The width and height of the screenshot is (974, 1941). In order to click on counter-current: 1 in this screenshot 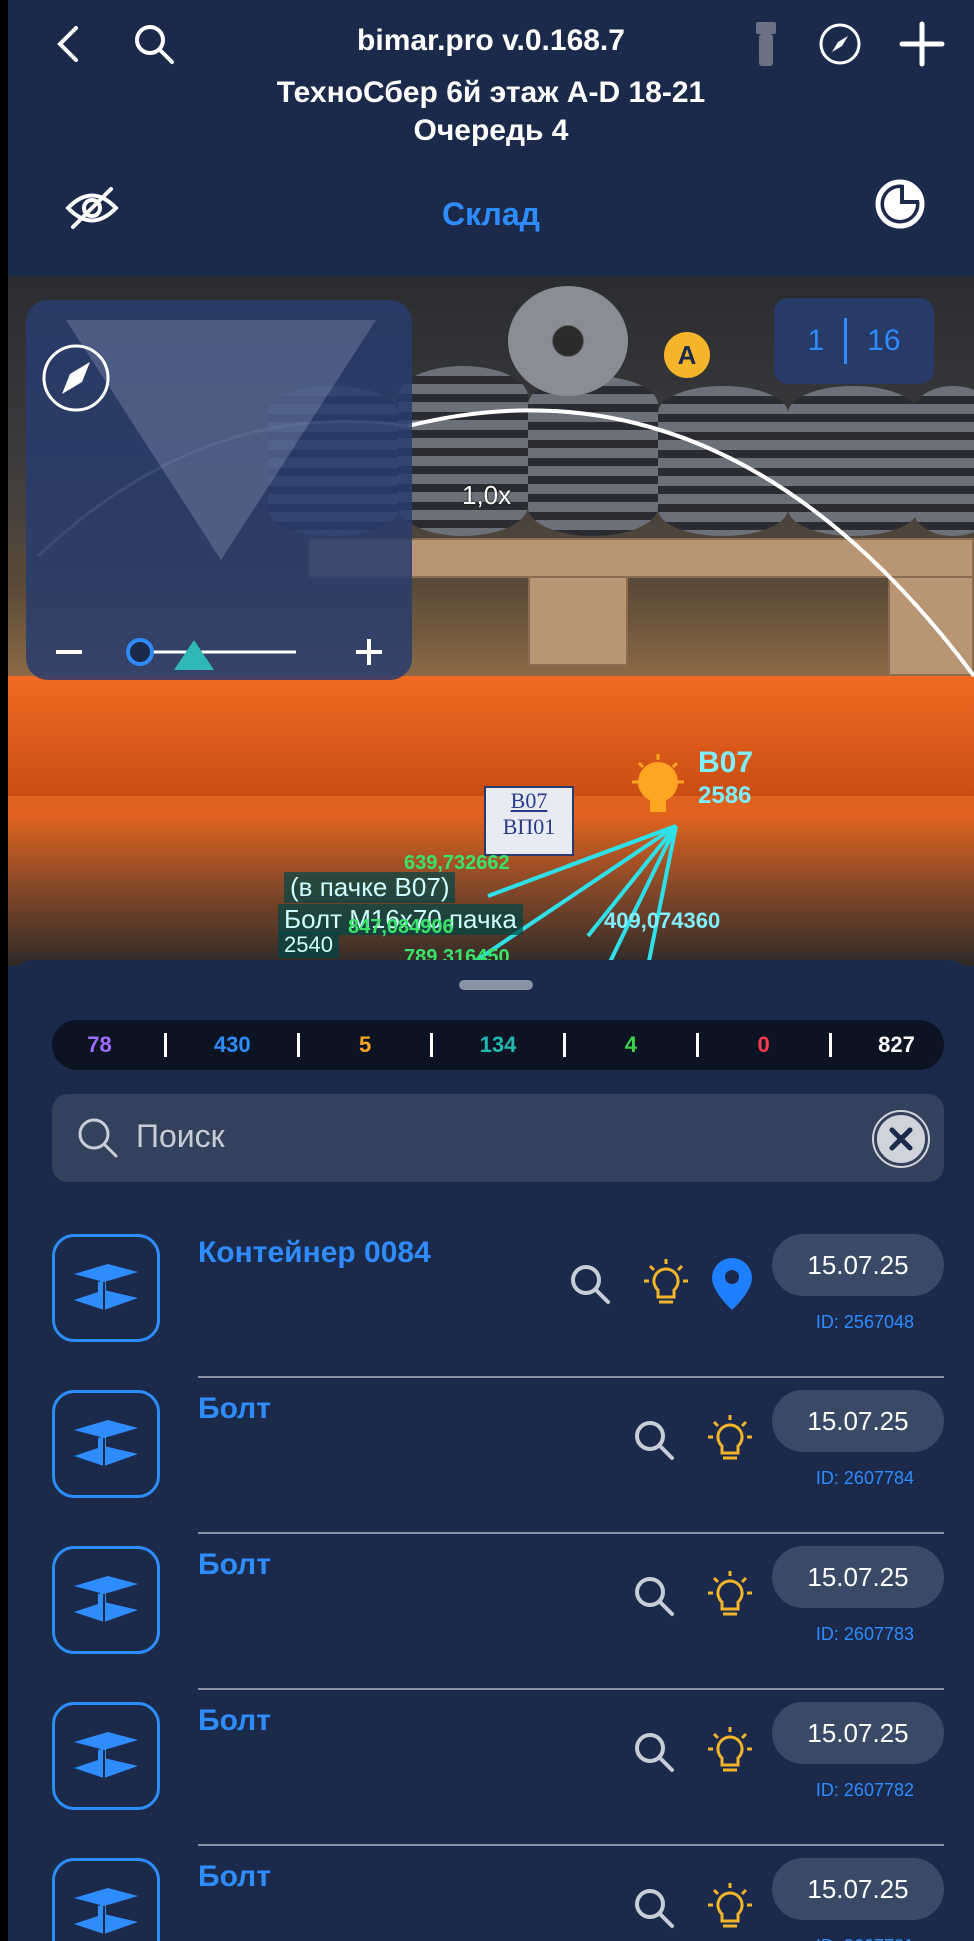, I will do `click(816, 340)`.